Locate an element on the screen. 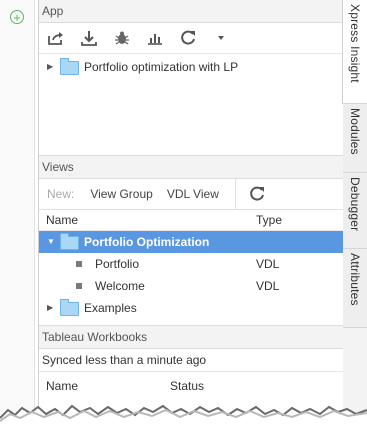 This screenshot has height=431, width=367. tab-debugger: Debugger is located at coordinates (355, 211).